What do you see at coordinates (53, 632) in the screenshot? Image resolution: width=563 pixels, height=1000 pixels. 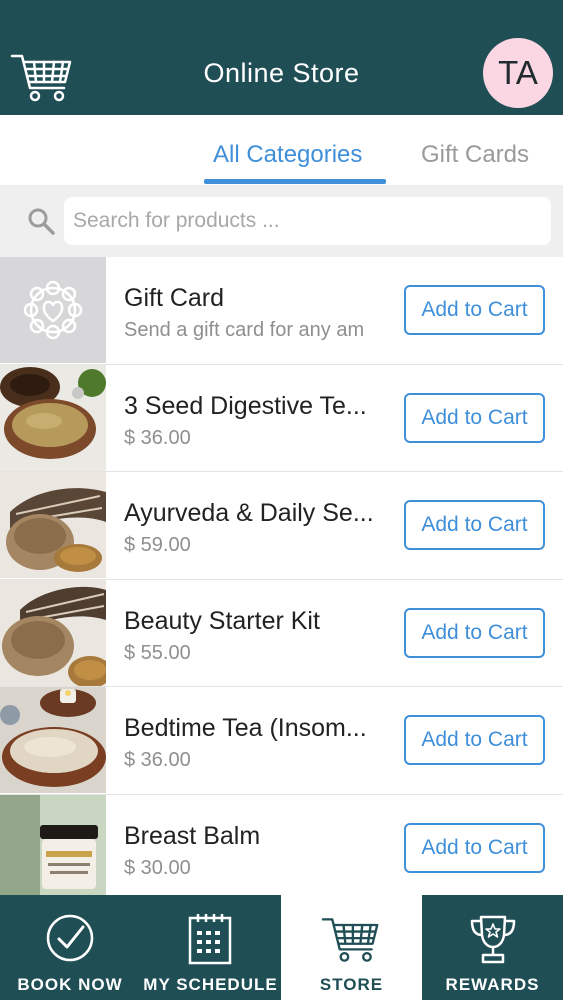 I see `product-image-beauty-starter-kit` at bounding box center [53, 632].